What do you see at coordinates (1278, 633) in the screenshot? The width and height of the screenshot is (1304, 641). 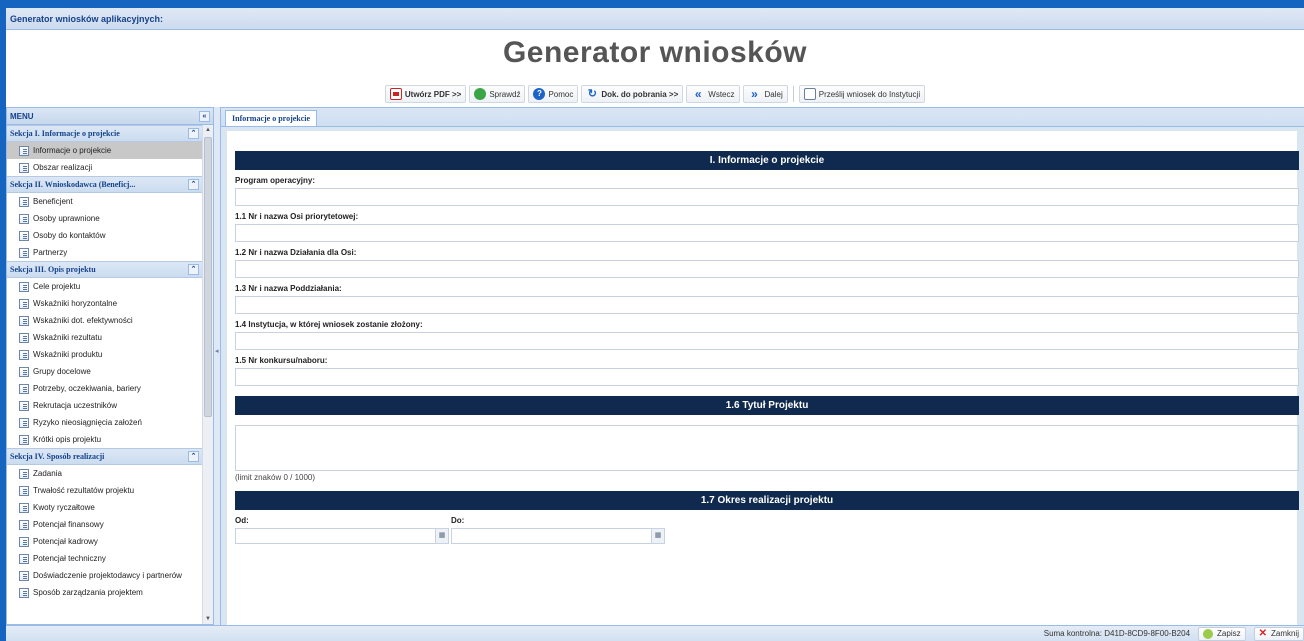 I see `close-button: ✕ Zamknij` at bounding box center [1278, 633].